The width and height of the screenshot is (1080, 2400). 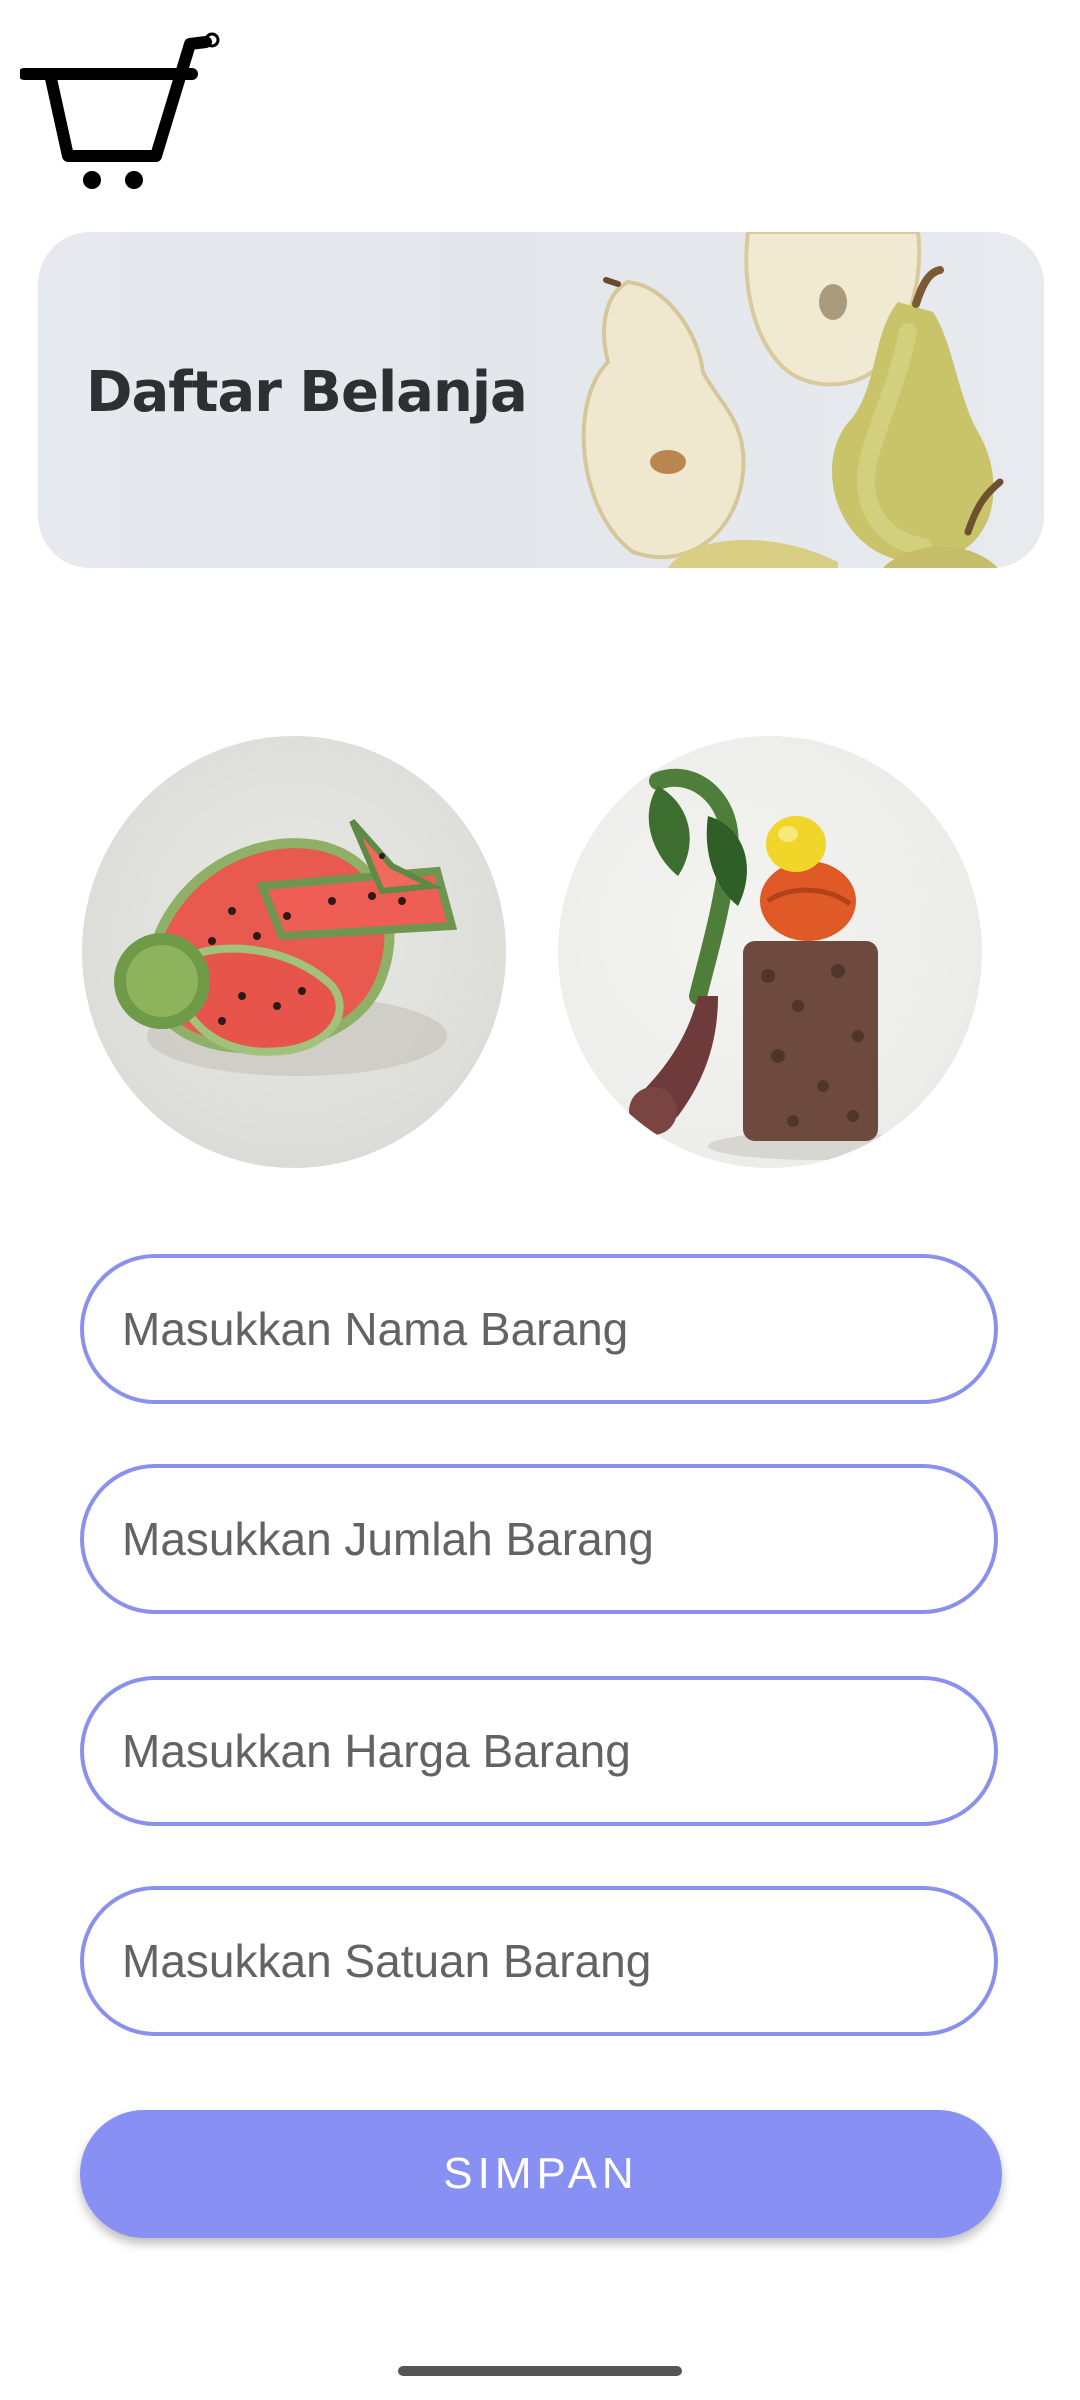 I want to click on item-name-field, so click(x=539, y=1329).